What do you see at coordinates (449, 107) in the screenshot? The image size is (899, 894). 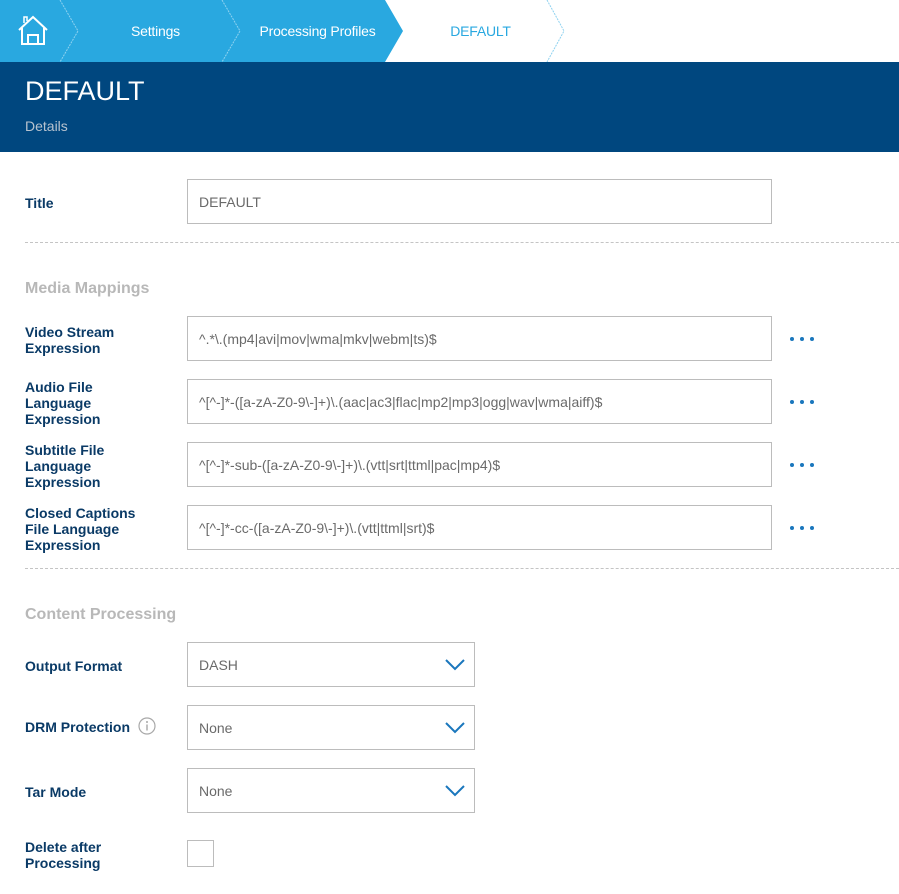 I see `page-header: DEFAULT Details` at bounding box center [449, 107].